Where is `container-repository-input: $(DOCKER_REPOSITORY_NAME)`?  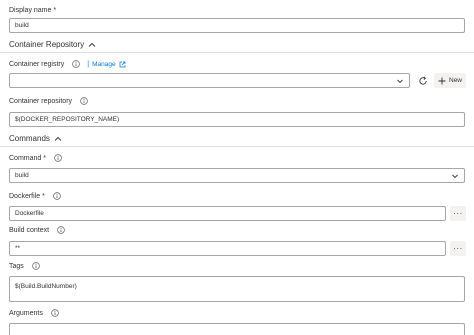 container-repository-input: $(DOCKER_REPOSITORY_NAME) is located at coordinates (237, 119).